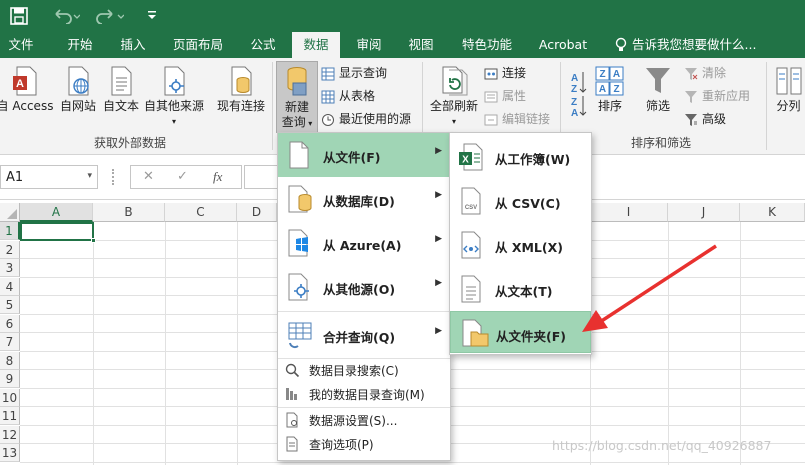 The image size is (805, 465). What do you see at coordinates (10, 397) in the screenshot?
I see `row-header: 10` at bounding box center [10, 397].